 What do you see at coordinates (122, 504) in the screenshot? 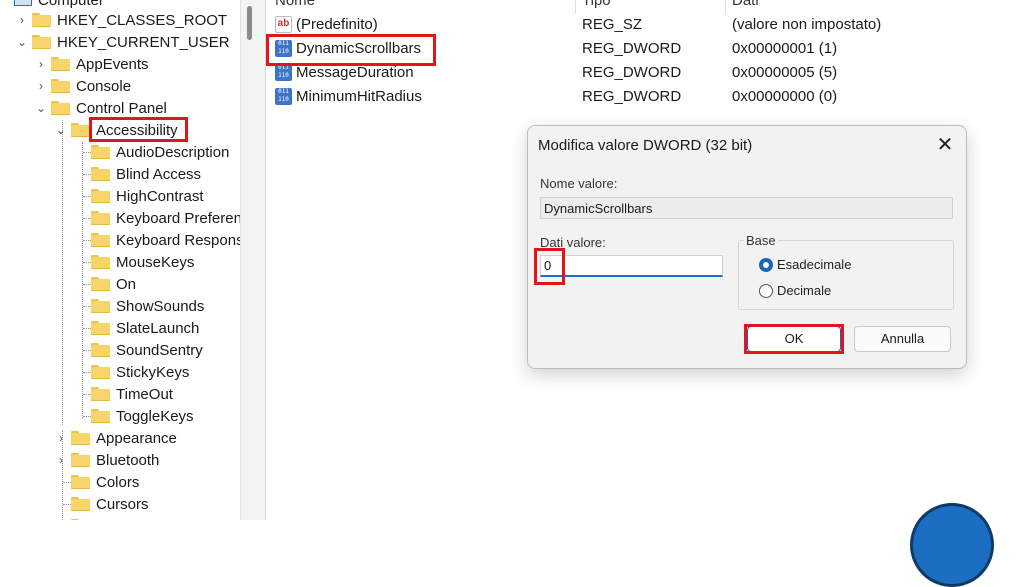
I see `tree-item-label: Cursors` at bounding box center [122, 504].